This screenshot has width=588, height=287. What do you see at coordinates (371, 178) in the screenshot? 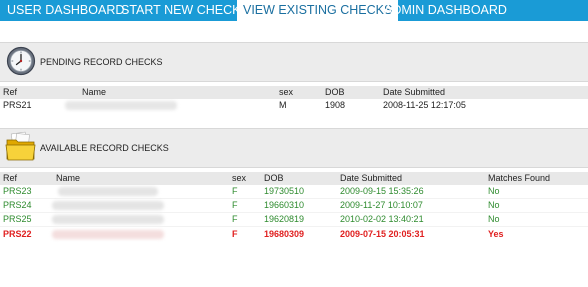
I see `available-col-date-submitted: Date Submitted` at bounding box center [371, 178].